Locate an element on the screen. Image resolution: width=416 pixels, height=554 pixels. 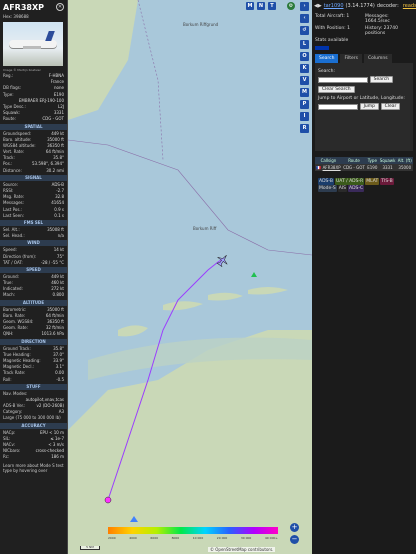
clear-search-button: Clear Search is located at coordinates (336, 89).